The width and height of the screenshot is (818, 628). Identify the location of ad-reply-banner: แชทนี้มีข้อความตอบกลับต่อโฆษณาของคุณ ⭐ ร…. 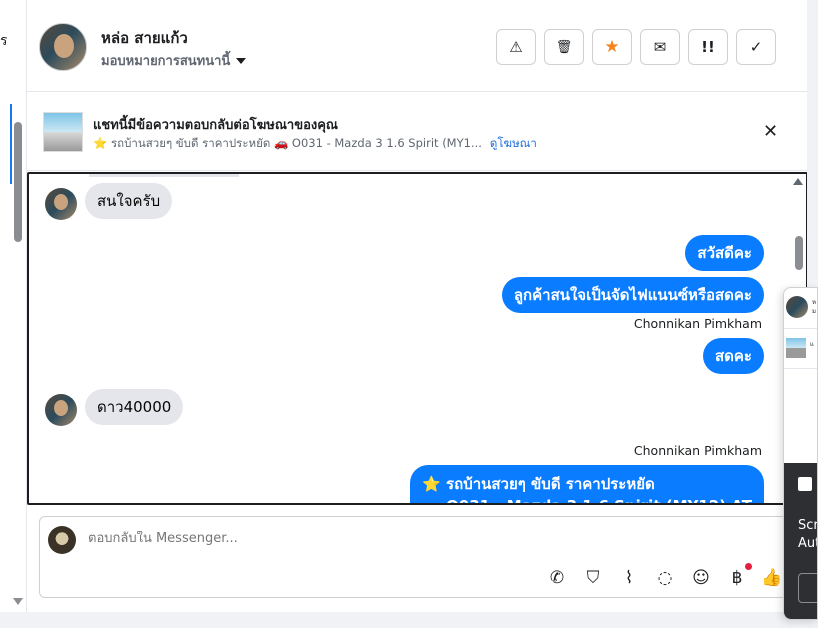
(417, 132).